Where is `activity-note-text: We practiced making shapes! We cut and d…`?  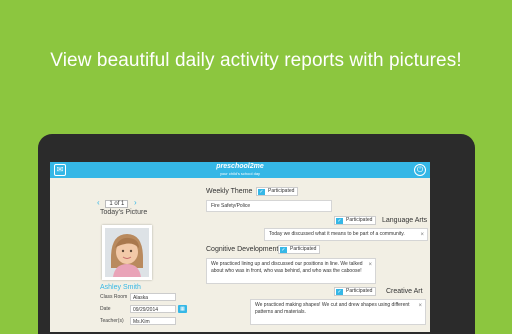
activity-note-text: We practiced making shapes! We cut and d… is located at coordinates (332, 308).